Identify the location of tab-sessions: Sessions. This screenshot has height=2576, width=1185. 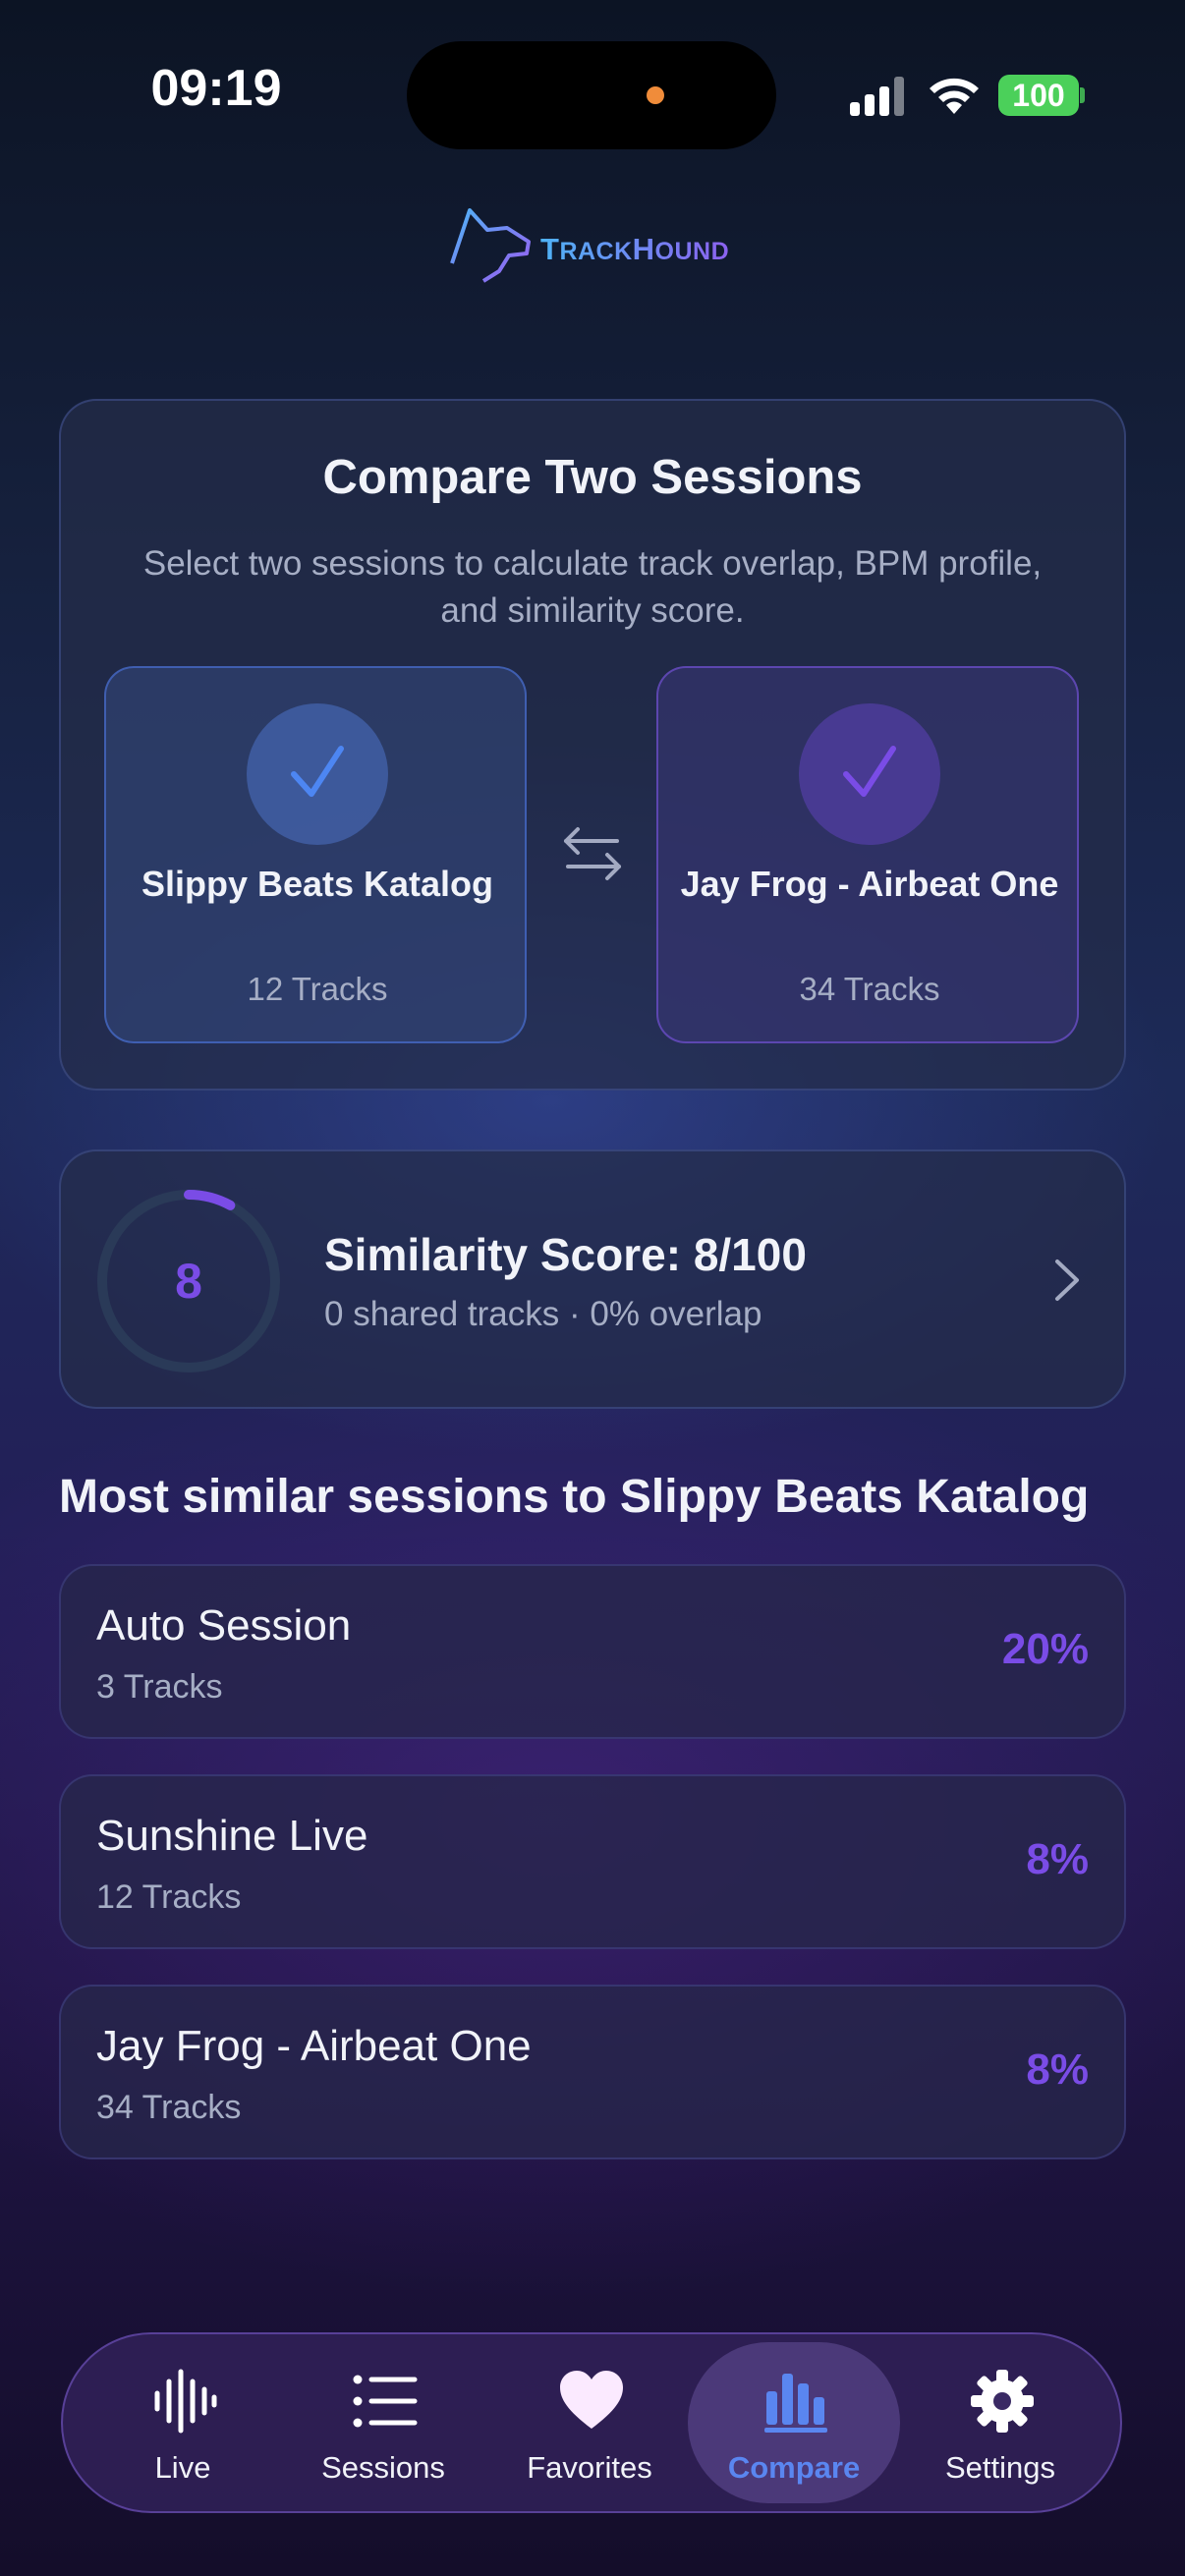
(383, 2422).